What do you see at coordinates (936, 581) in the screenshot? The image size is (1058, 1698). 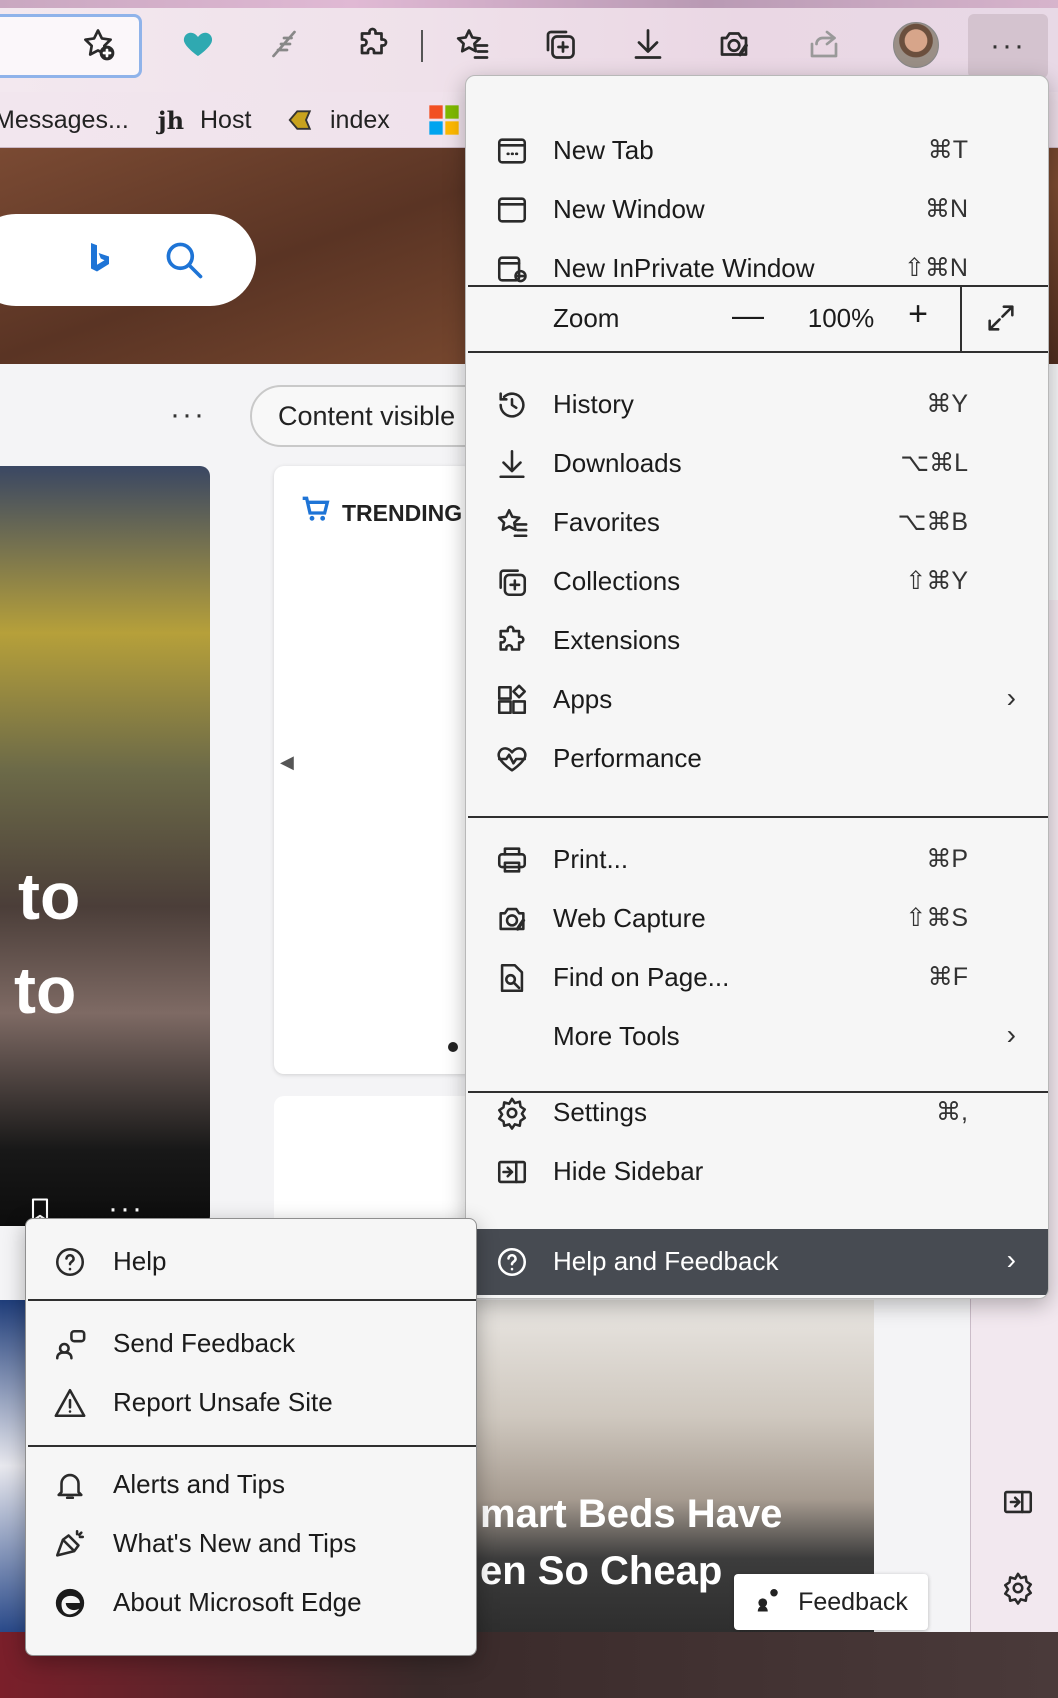 I see `menu-shortcut: ⇧⌘Y` at bounding box center [936, 581].